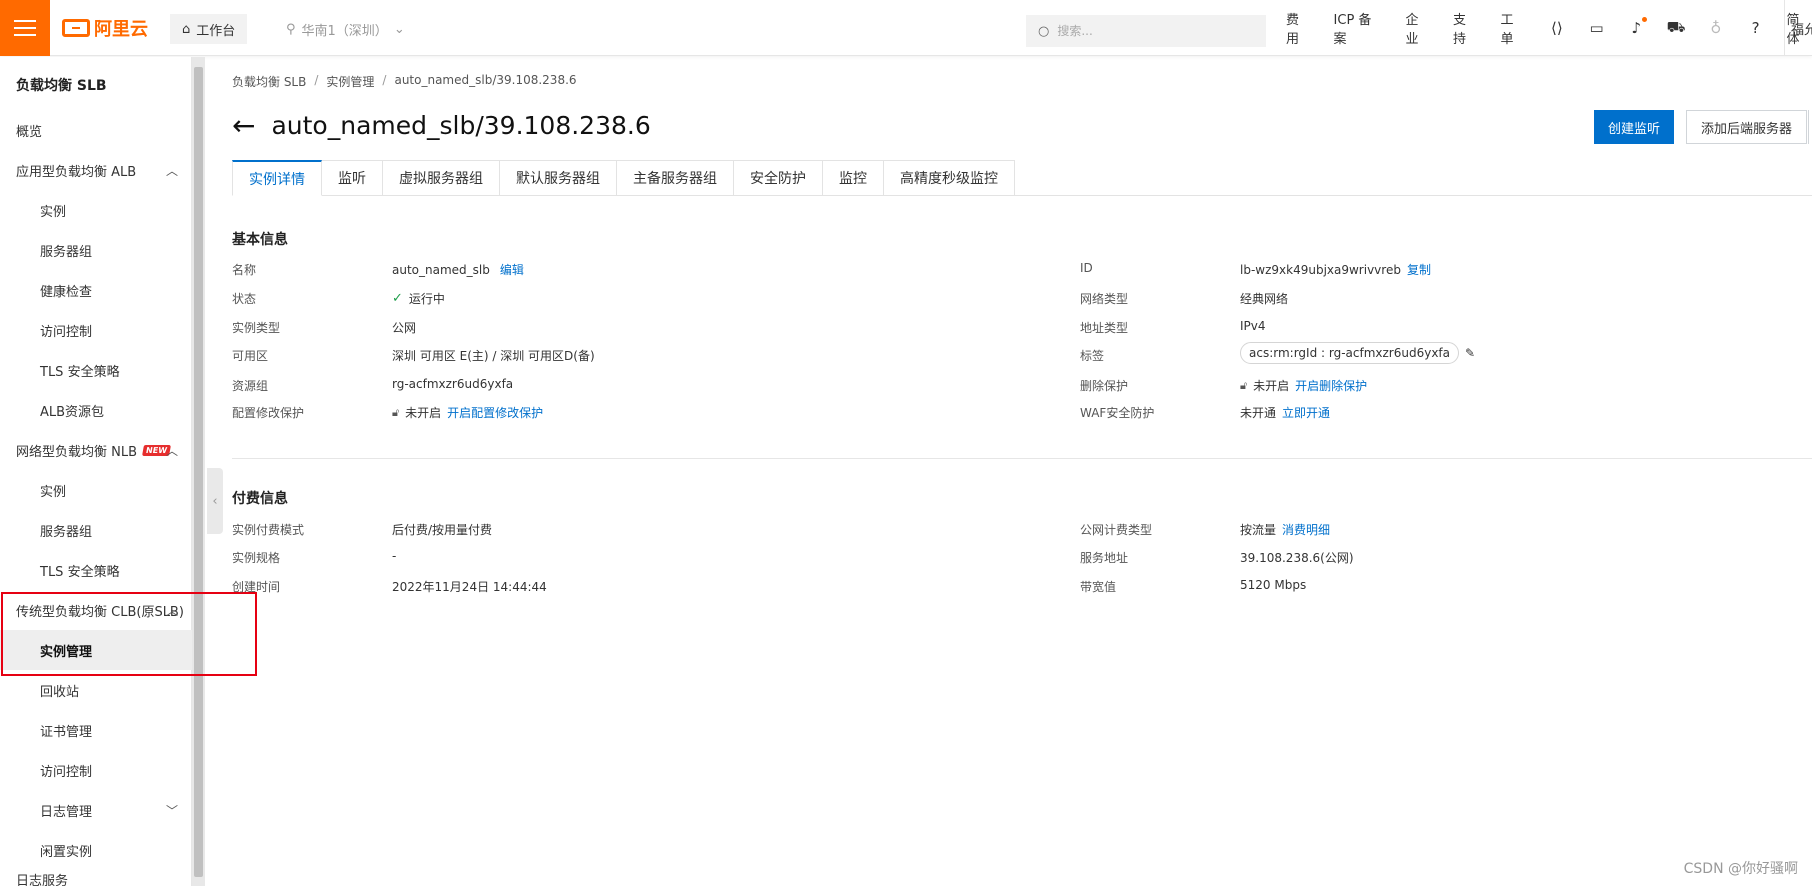 This screenshot has height=886, width=1812. Describe the element at coordinates (1419, 269) in the screenshot. I see `copy-id-link: 复制` at that location.